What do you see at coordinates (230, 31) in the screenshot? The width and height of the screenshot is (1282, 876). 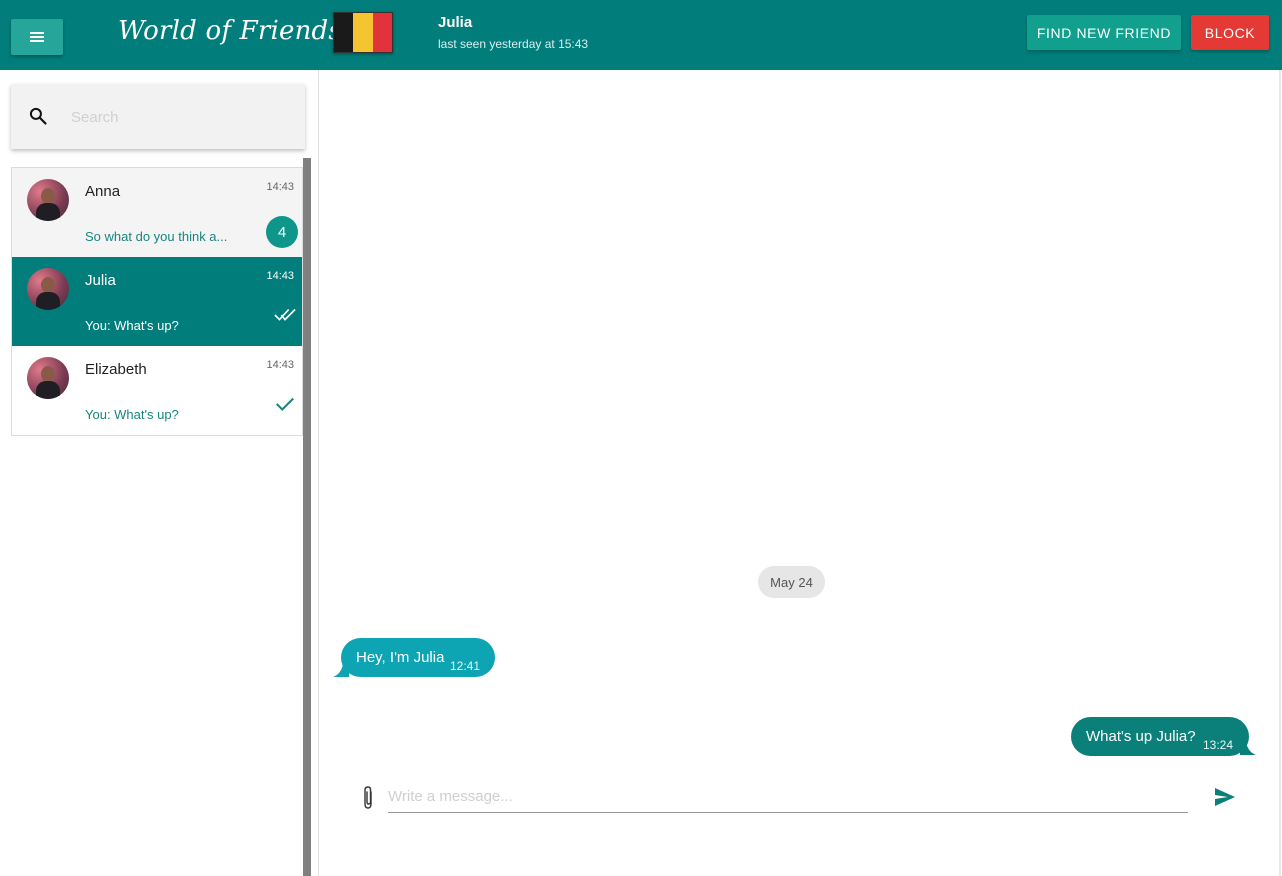 I see `app-title: World of Friends` at bounding box center [230, 31].